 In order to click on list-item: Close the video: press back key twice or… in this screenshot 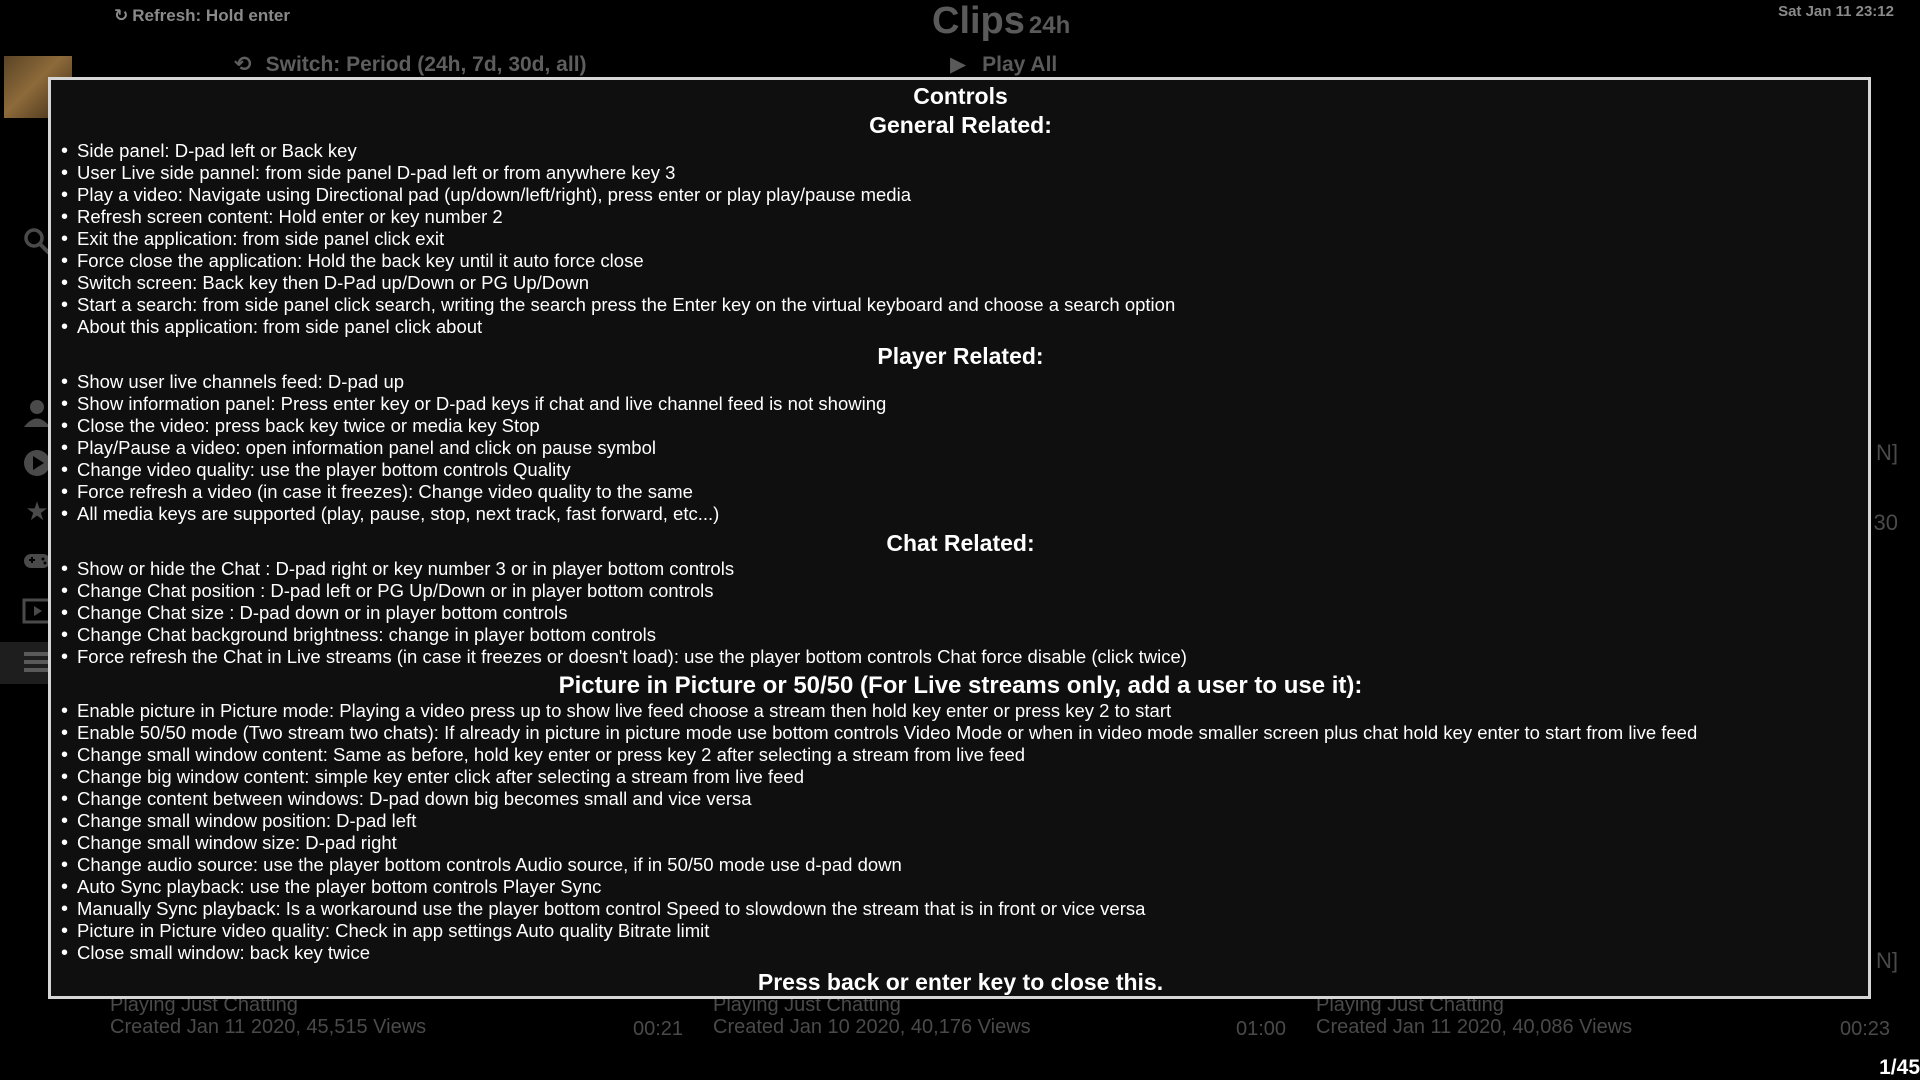, I will do `click(960, 426)`.